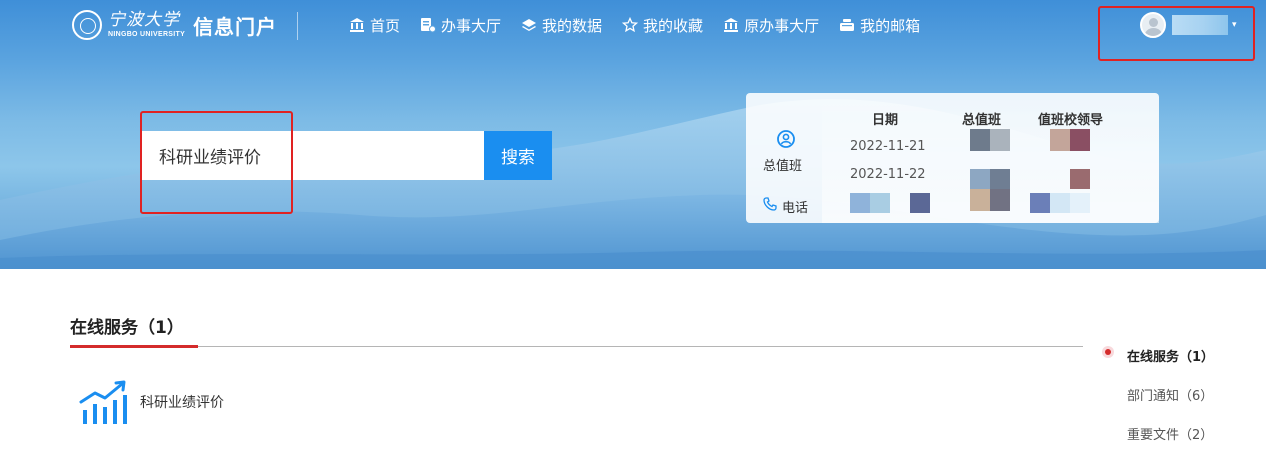  I want to click on nav-item-old-service-hall: 原办事大厅, so click(771, 25).